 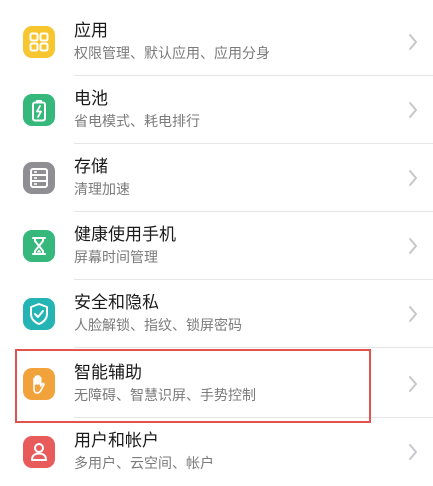 I want to click on settings-item-title: 应用, so click(x=91, y=31).